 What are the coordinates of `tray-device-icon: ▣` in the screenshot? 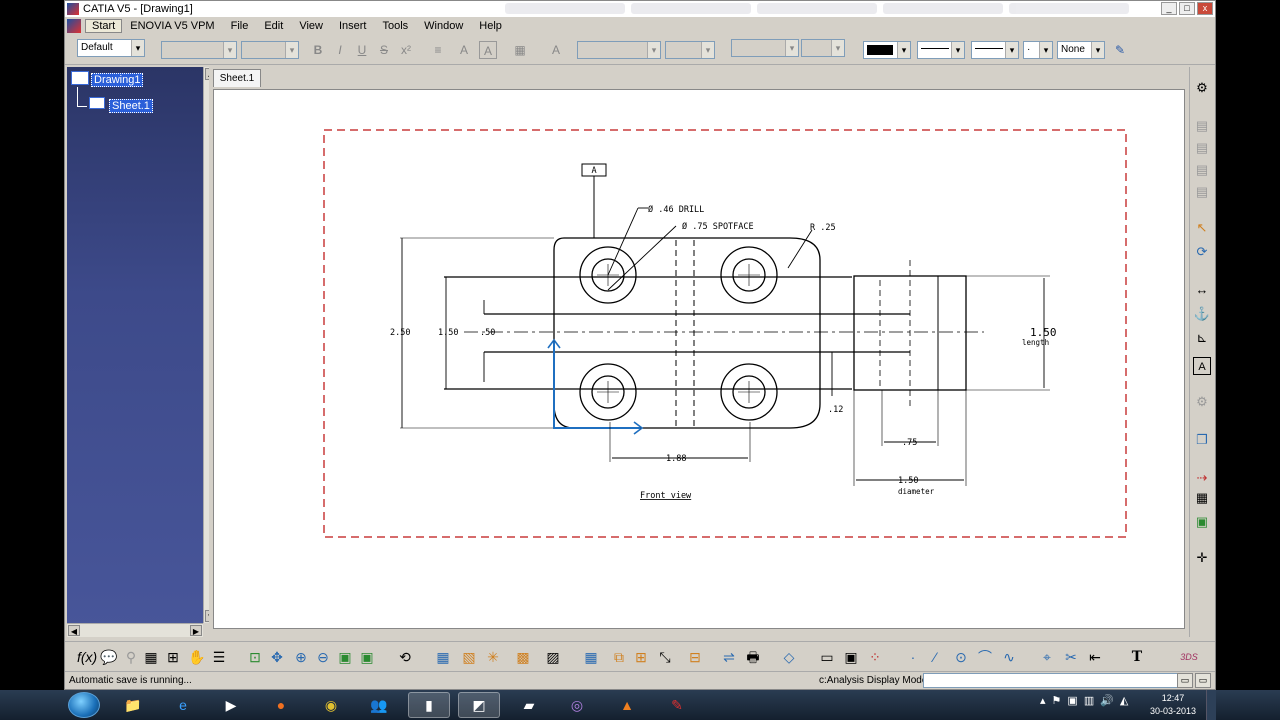 It's located at (1072, 700).